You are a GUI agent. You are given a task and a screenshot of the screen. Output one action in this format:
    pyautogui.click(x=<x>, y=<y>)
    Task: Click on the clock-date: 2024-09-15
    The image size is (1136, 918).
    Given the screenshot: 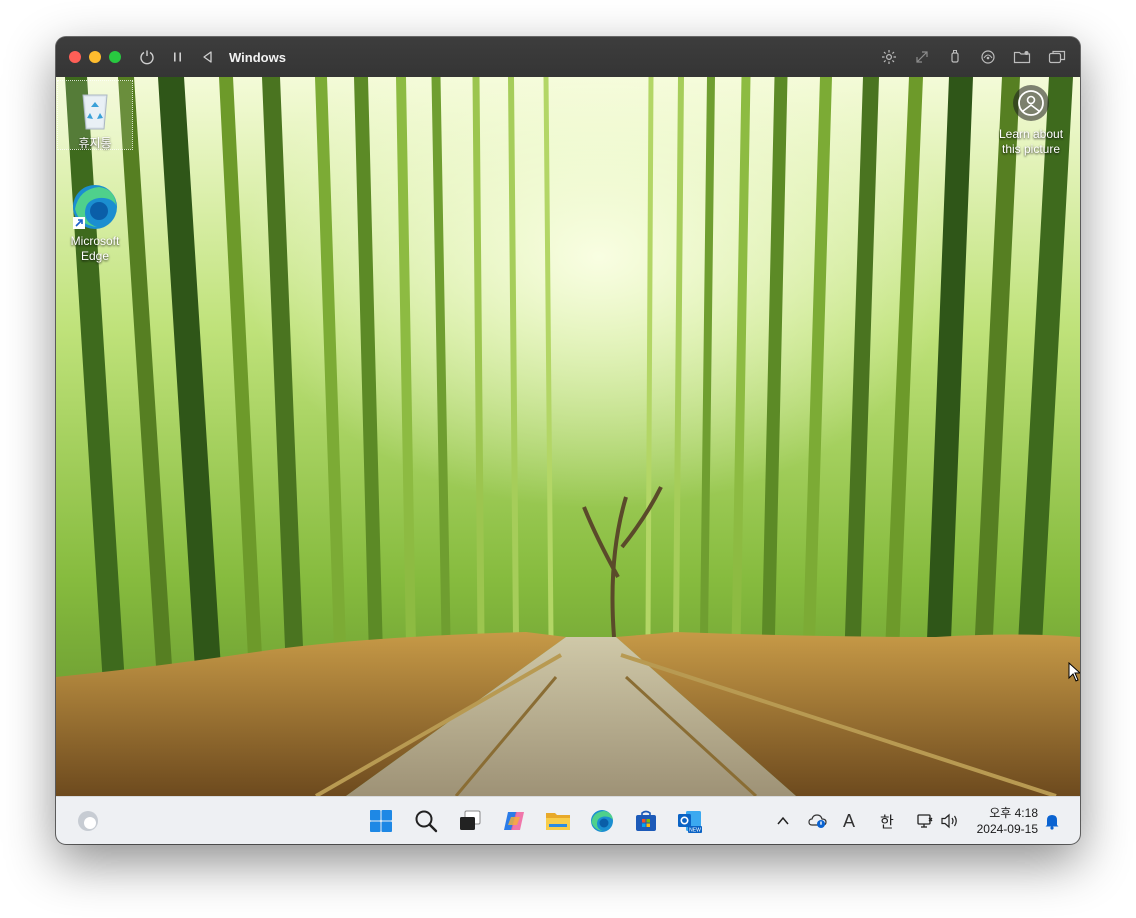 What is the action you would take?
    pyautogui.click(x=1007, y=829)
    